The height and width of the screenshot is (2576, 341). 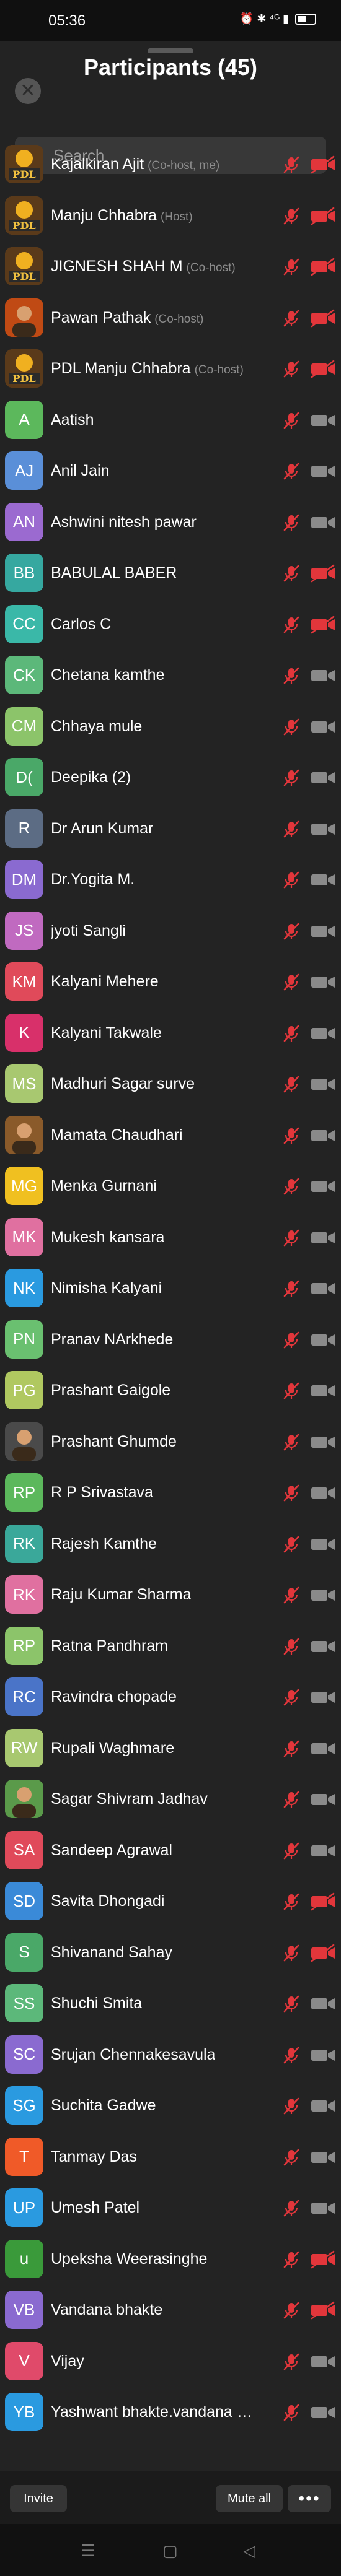 I want to click on participant-row: SS Shuchi Smita, so click(x=170, y=2003).